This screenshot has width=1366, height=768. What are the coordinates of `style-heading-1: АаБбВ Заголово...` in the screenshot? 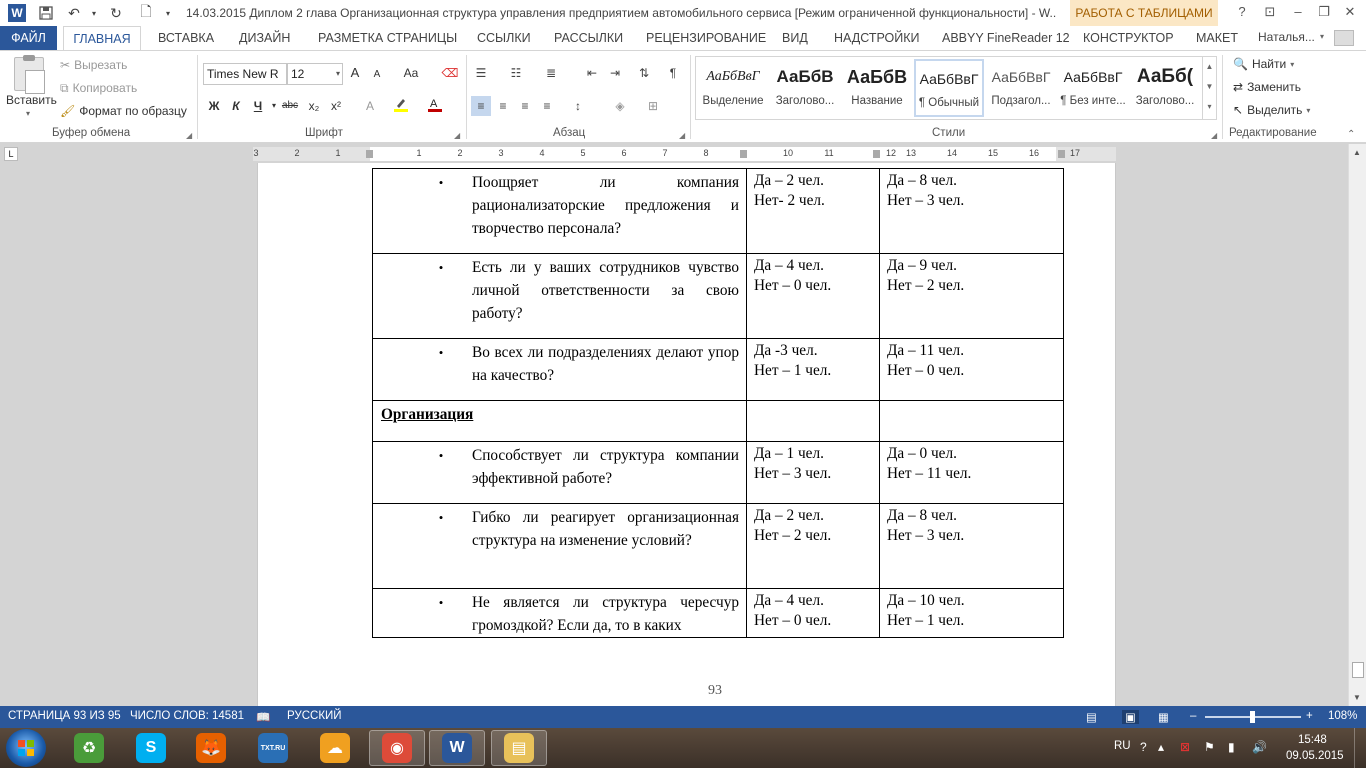 It's located at (805, 88).